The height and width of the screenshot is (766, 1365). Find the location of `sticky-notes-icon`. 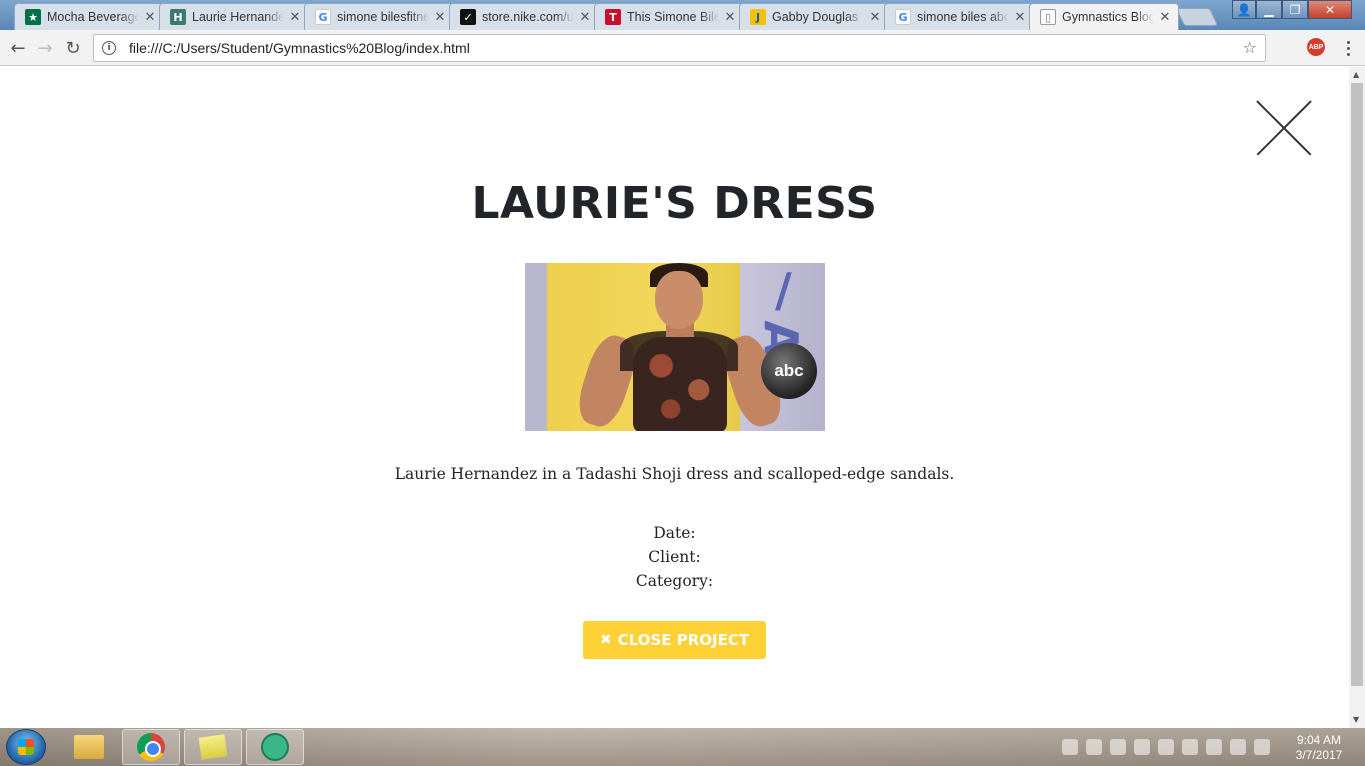

sticky-notes-icon is located at coordinates (213, 747).